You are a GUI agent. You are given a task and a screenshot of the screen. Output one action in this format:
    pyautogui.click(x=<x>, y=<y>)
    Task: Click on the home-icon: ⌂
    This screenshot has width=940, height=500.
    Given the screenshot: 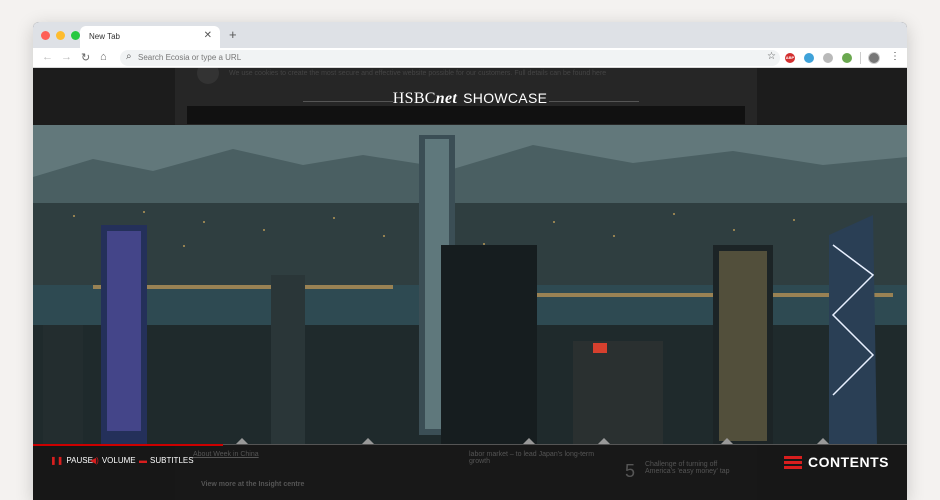 What is the action you would take?
    pyautogui.click(x=103, y=57)
    